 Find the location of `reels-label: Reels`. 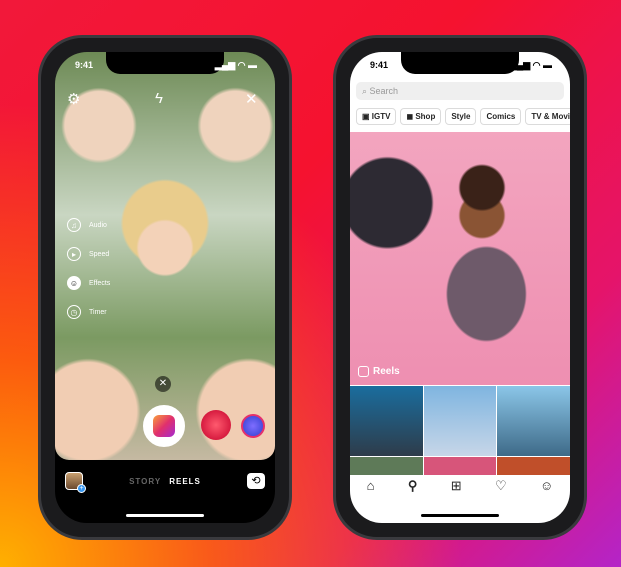

reels-label: Reels is located at coordinates (379, 371).